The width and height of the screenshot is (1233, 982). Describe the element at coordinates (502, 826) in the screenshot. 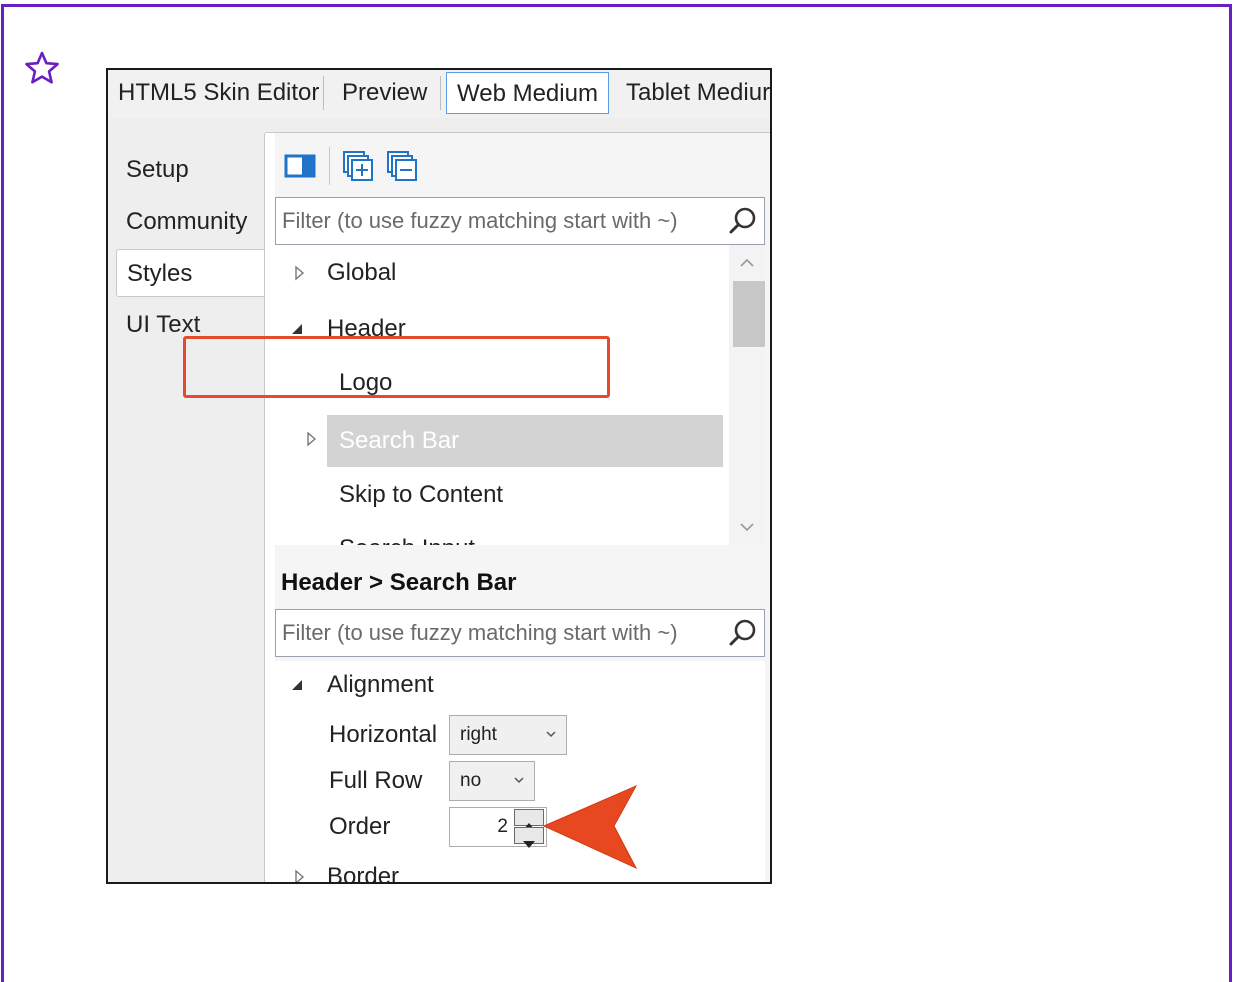

I see `order-value: 2` at that location.